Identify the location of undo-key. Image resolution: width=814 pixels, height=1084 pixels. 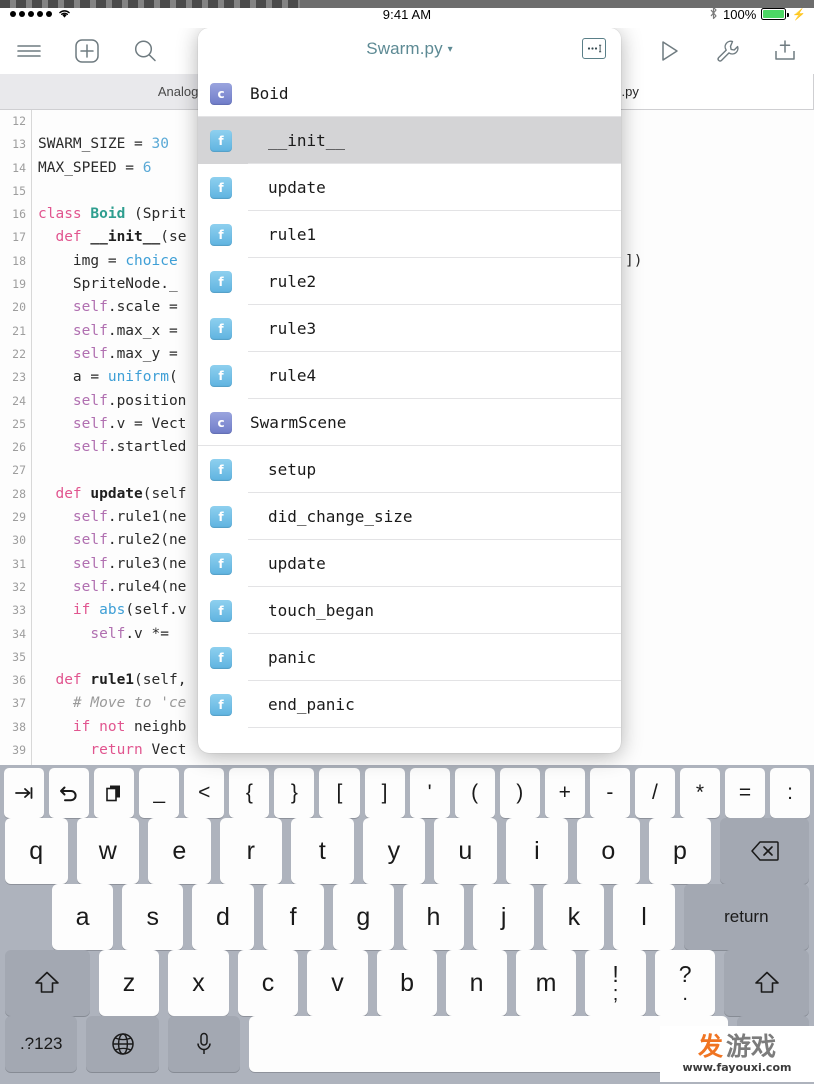
(69, 793).